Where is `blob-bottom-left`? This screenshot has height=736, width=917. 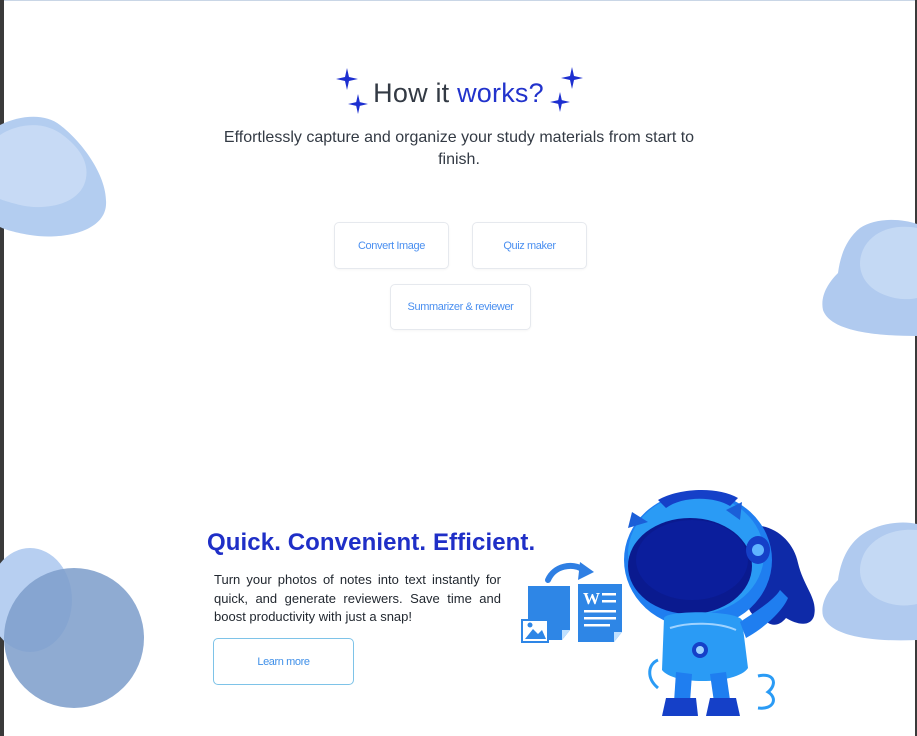 blob-bottom-left is located at coordinates (72, 628).